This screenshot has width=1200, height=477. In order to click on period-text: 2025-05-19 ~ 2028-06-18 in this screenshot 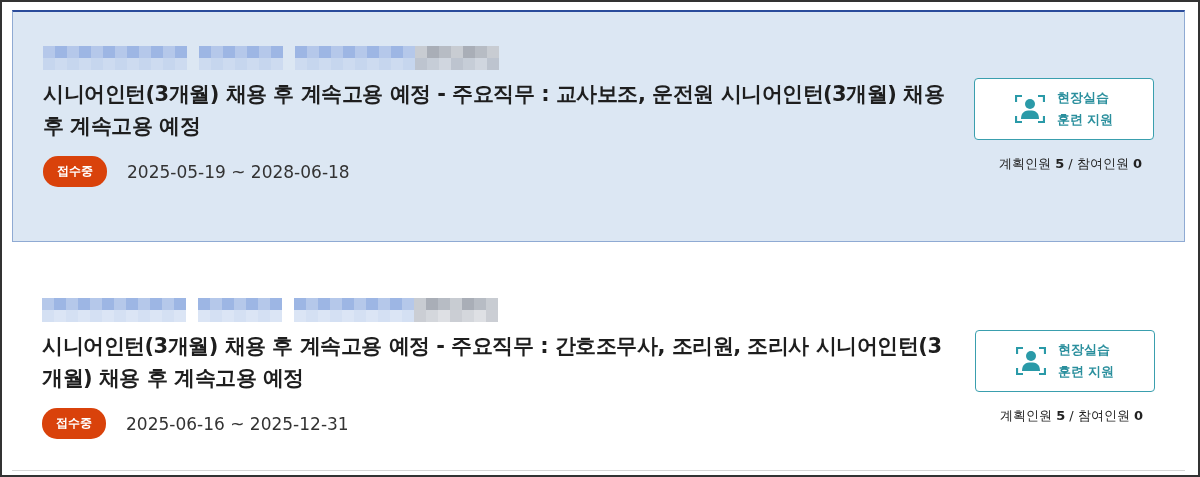, I will do `click(238, 171)`.